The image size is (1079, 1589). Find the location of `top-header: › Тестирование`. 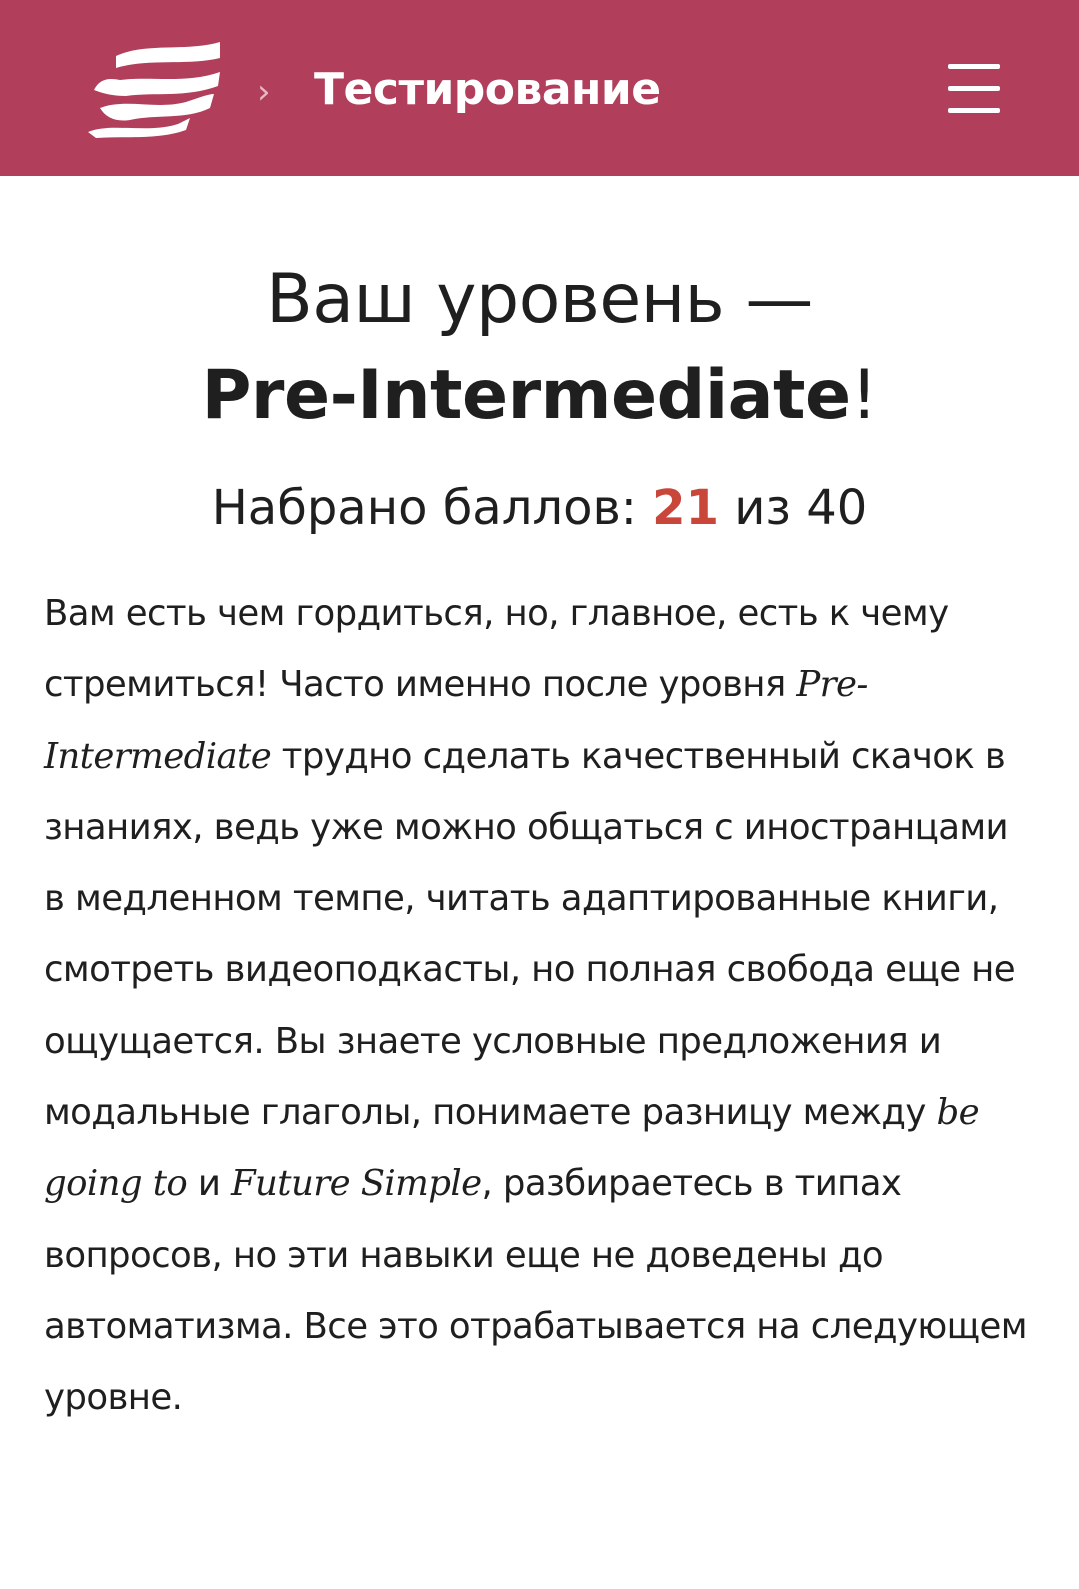

top-header: › Тестирование is located at coordinates (539, 88).